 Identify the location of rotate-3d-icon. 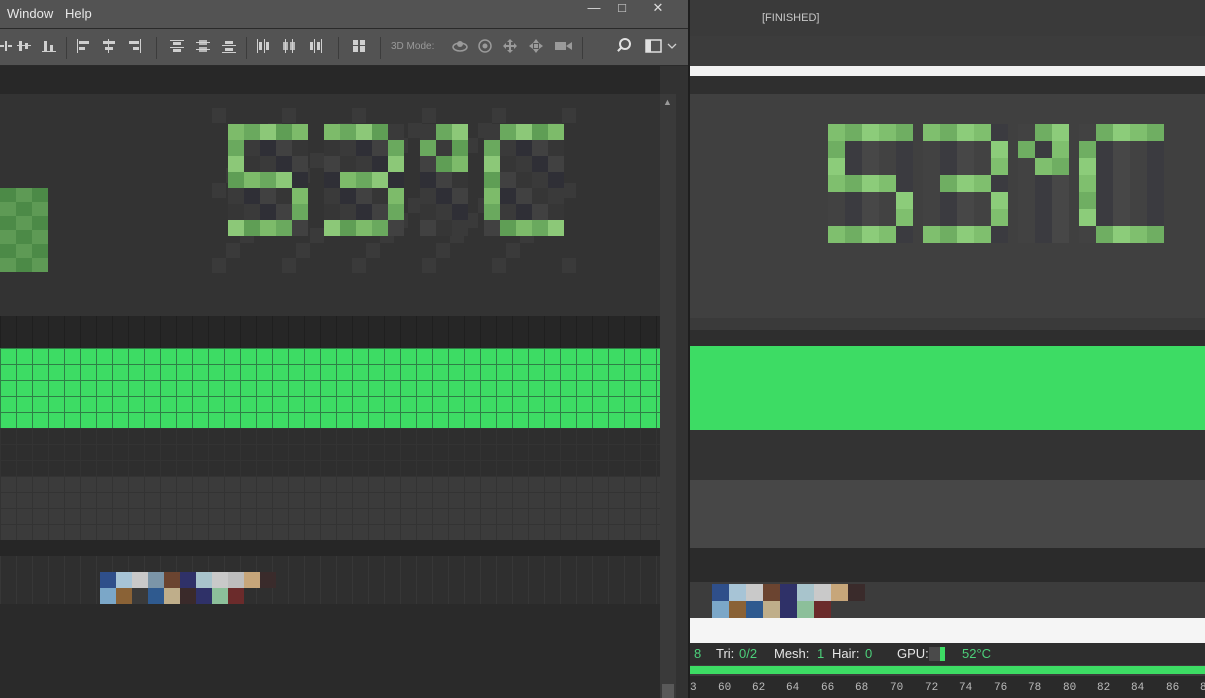
(460, 46).